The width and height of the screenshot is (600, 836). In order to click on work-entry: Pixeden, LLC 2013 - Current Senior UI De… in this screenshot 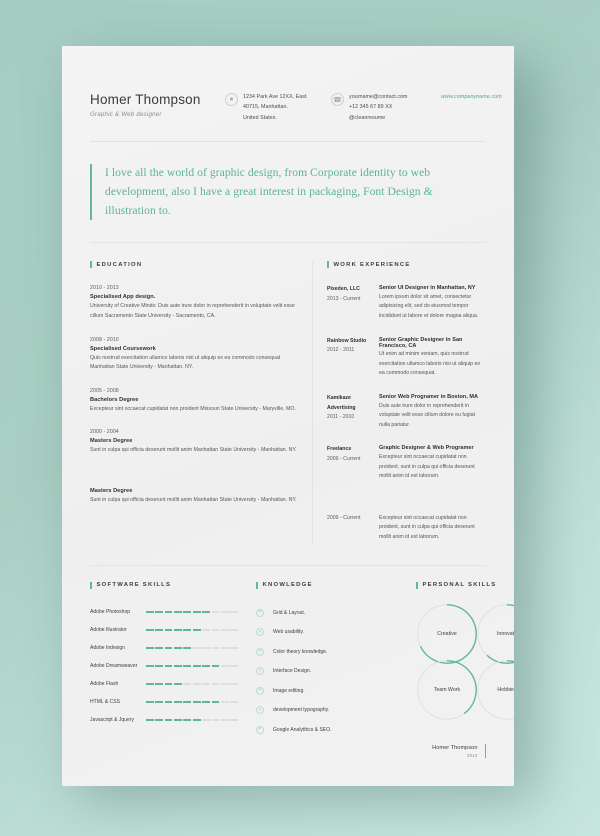, I will do `click(406, 303)`.